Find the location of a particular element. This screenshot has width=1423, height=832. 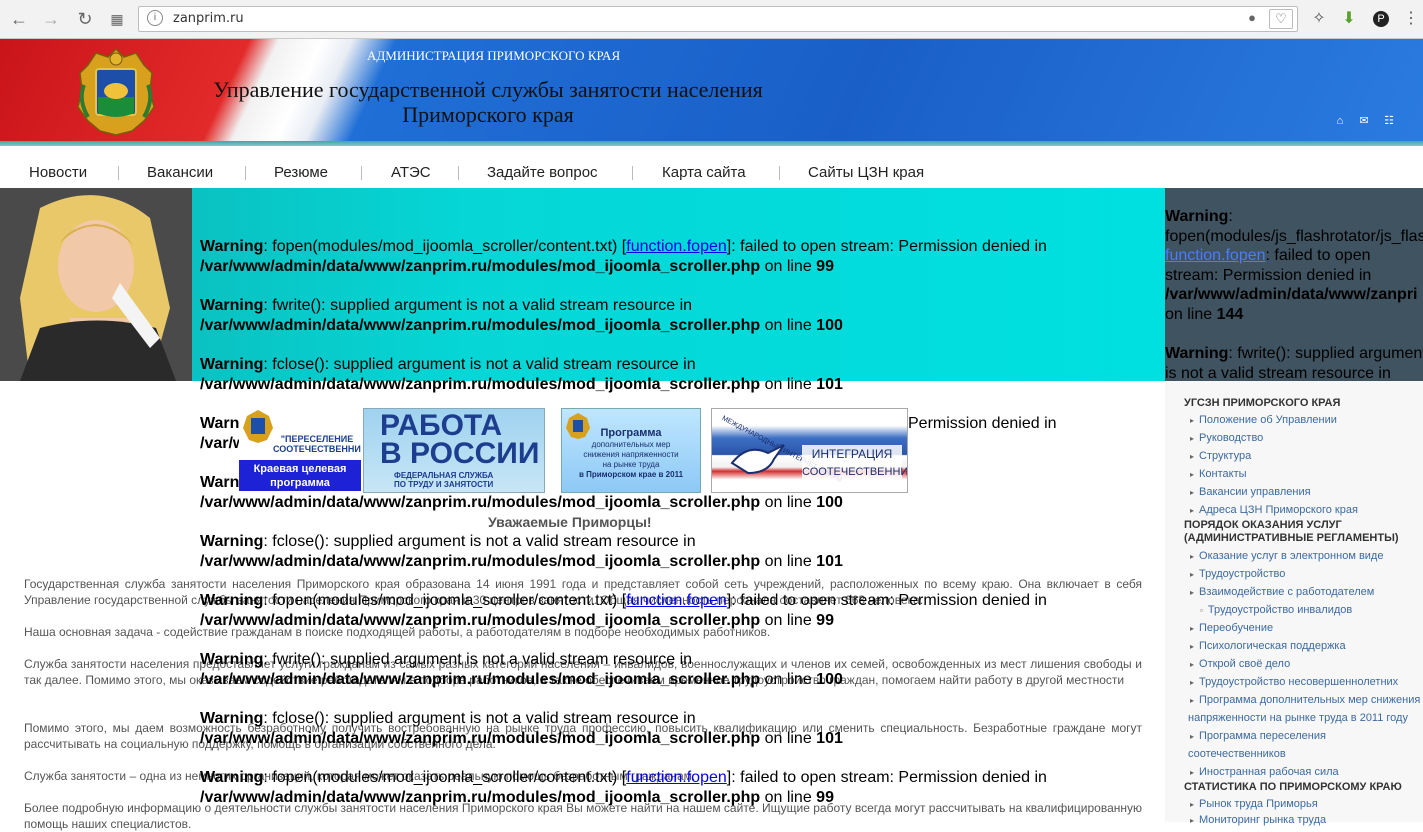

banner-text: ИНТЕГРАЦИЯ is located at coordinates (852, 454).